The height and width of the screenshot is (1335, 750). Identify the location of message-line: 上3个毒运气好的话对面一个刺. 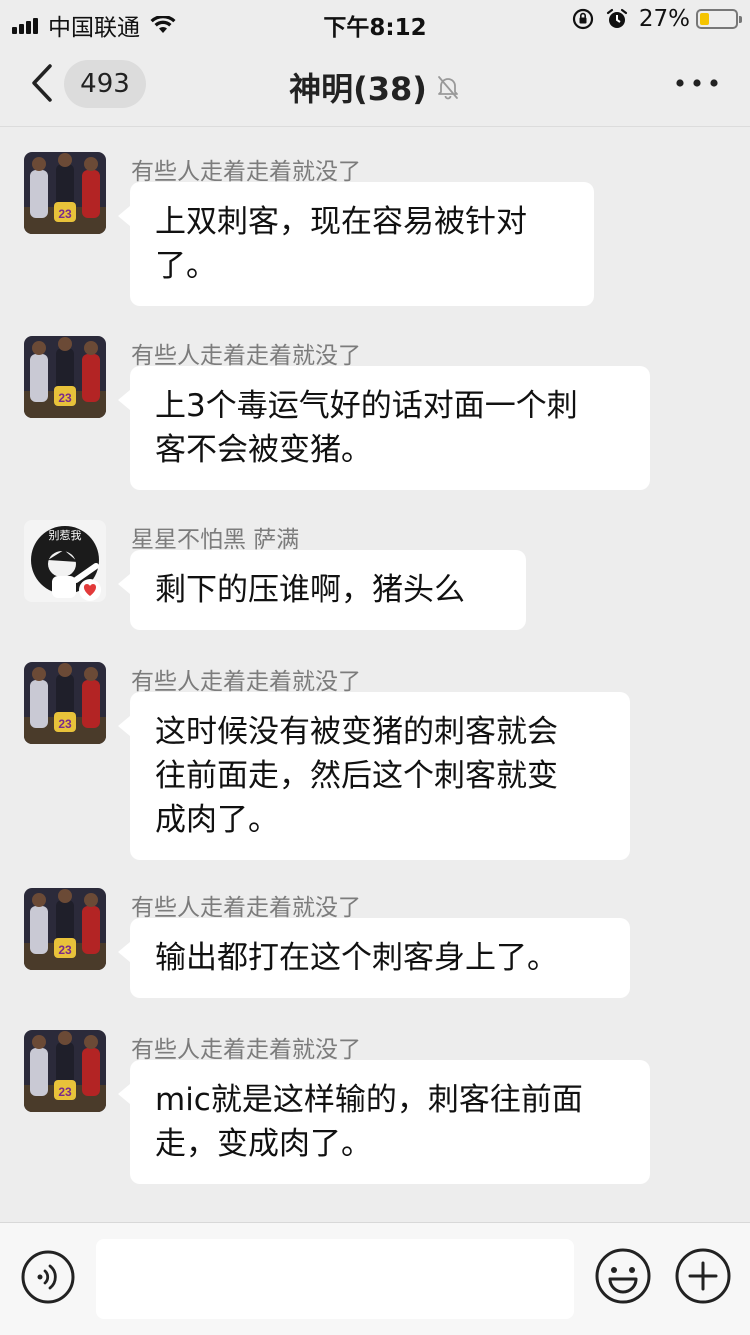
(366, 406).